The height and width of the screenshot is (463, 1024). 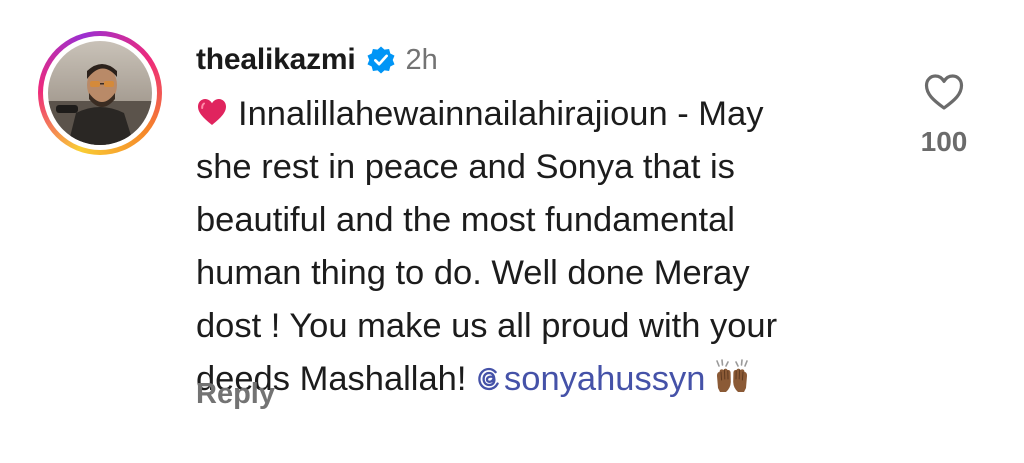 What do you see at coordinates (421, 59) in the screenshot?
I see `timestamp: 2h` at bounding box center [421, 59].